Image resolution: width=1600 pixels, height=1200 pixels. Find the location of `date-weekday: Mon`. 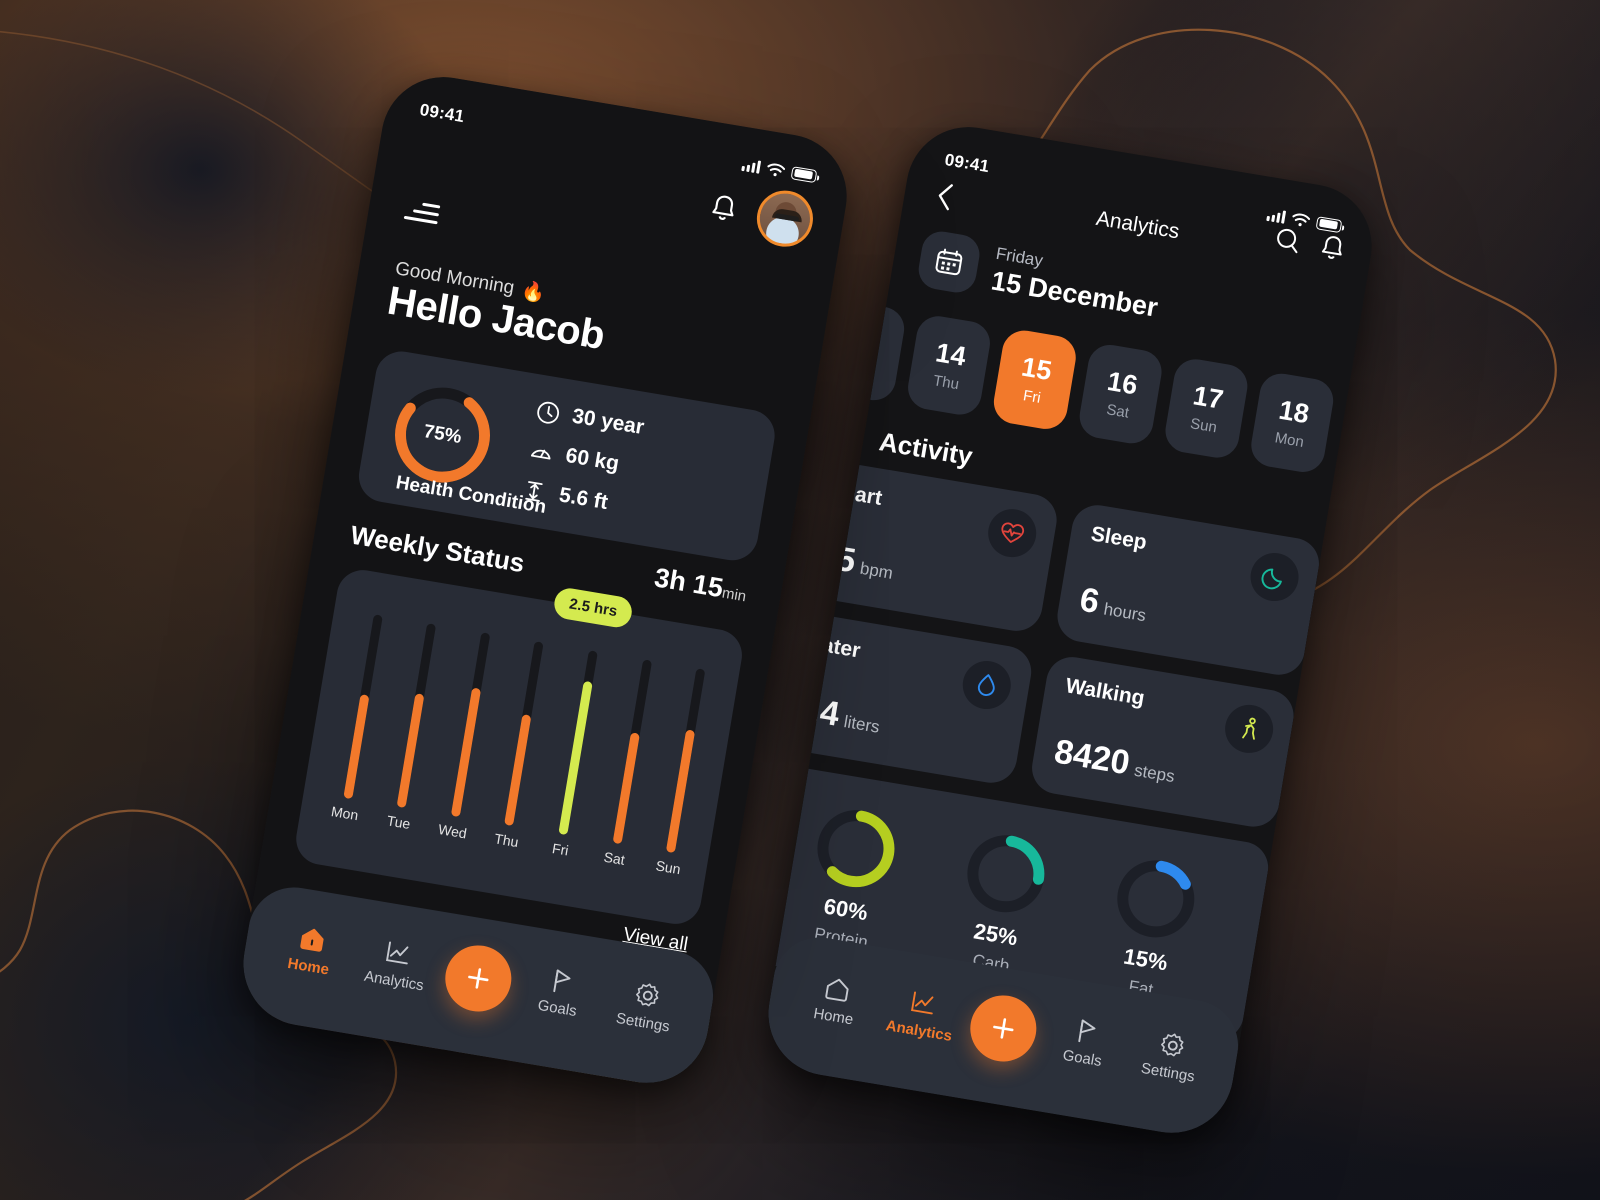

date-weekday: Mon is located at coordinates (1289, 440).